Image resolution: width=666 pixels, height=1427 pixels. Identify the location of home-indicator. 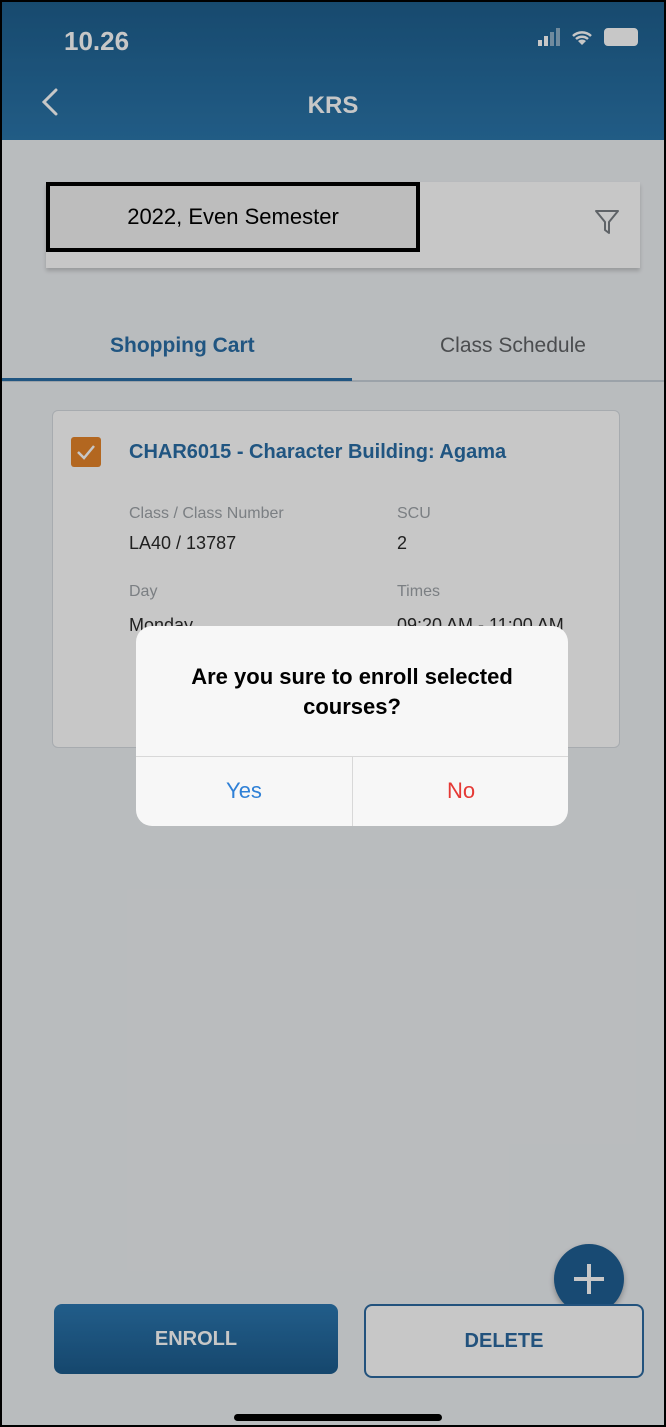
(338, 1417).